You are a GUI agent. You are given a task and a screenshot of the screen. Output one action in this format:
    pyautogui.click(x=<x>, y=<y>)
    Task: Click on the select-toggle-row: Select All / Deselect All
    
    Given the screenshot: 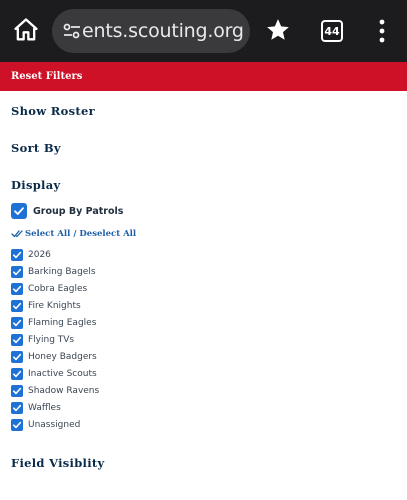 What is the action you would take?
    pyautogui.click(x=73, y=234)
    